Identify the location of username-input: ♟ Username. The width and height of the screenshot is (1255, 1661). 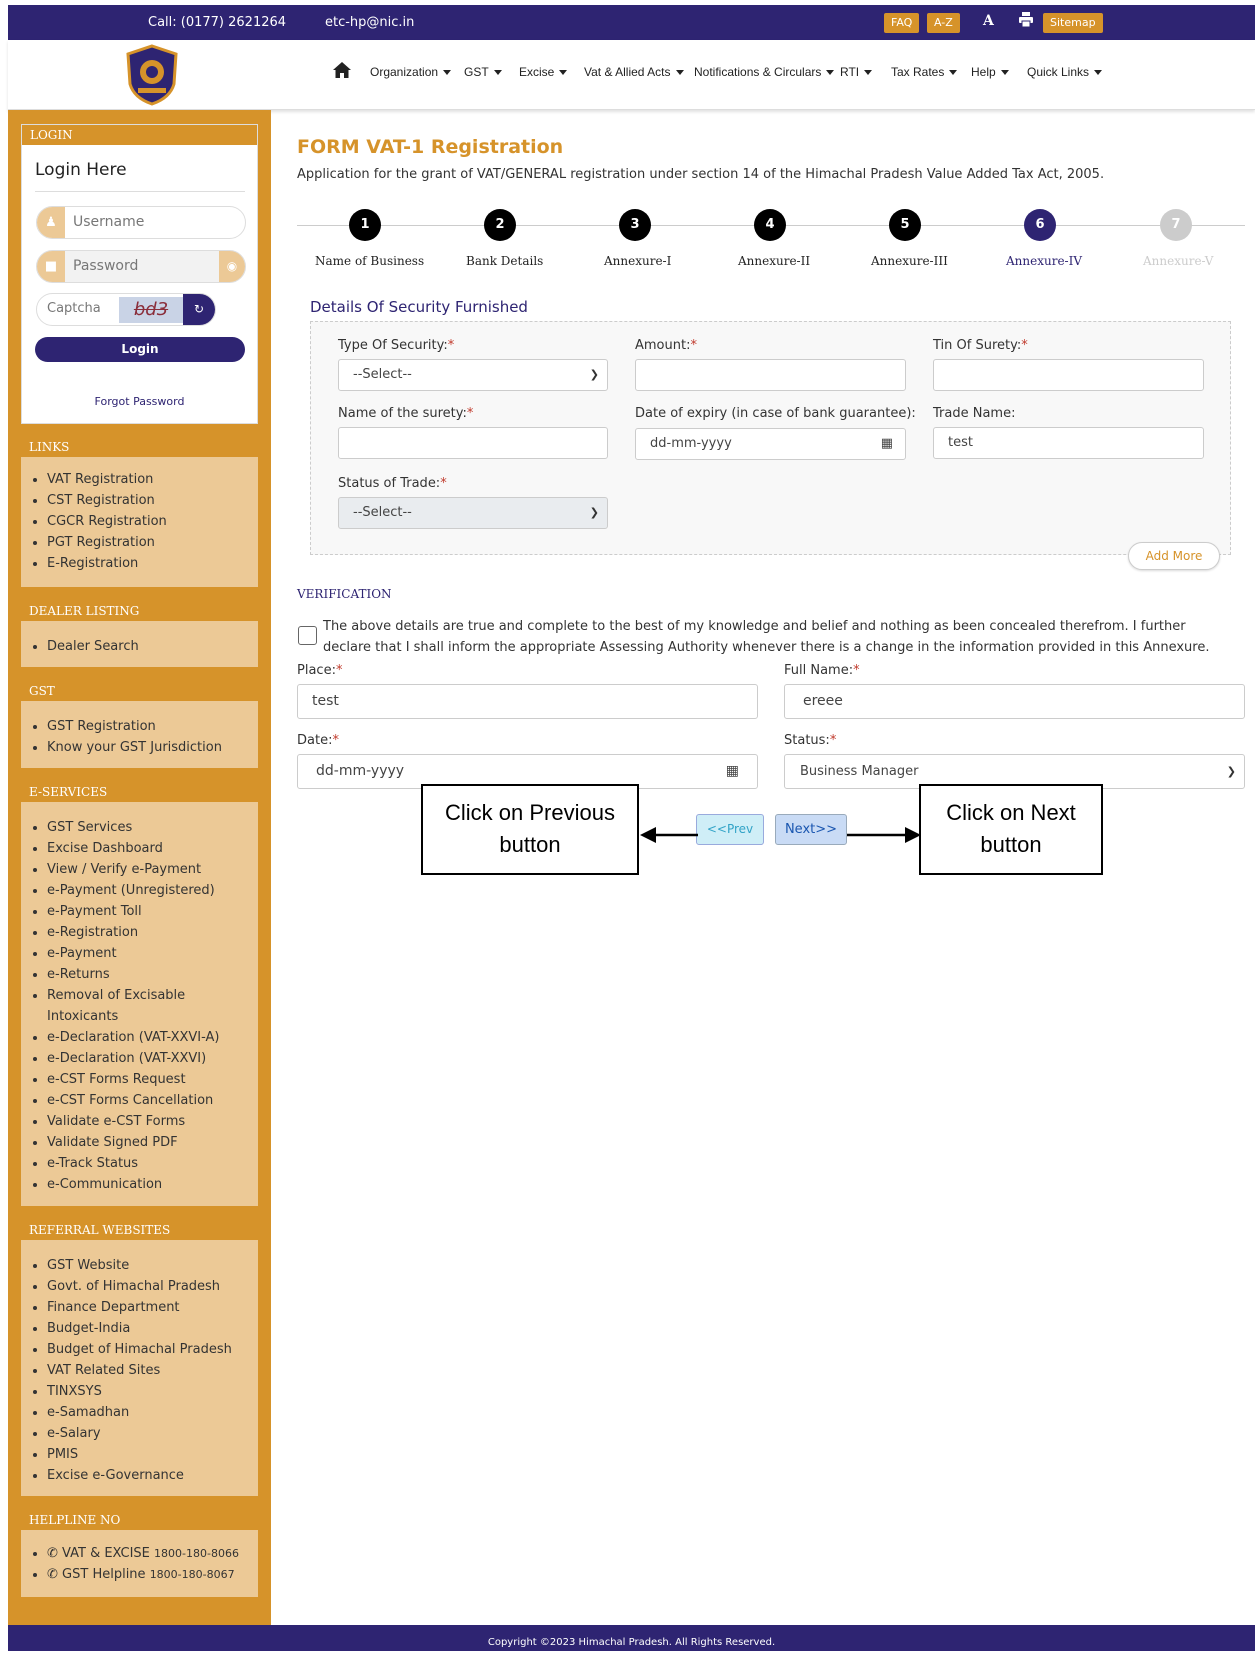
(141, 222).